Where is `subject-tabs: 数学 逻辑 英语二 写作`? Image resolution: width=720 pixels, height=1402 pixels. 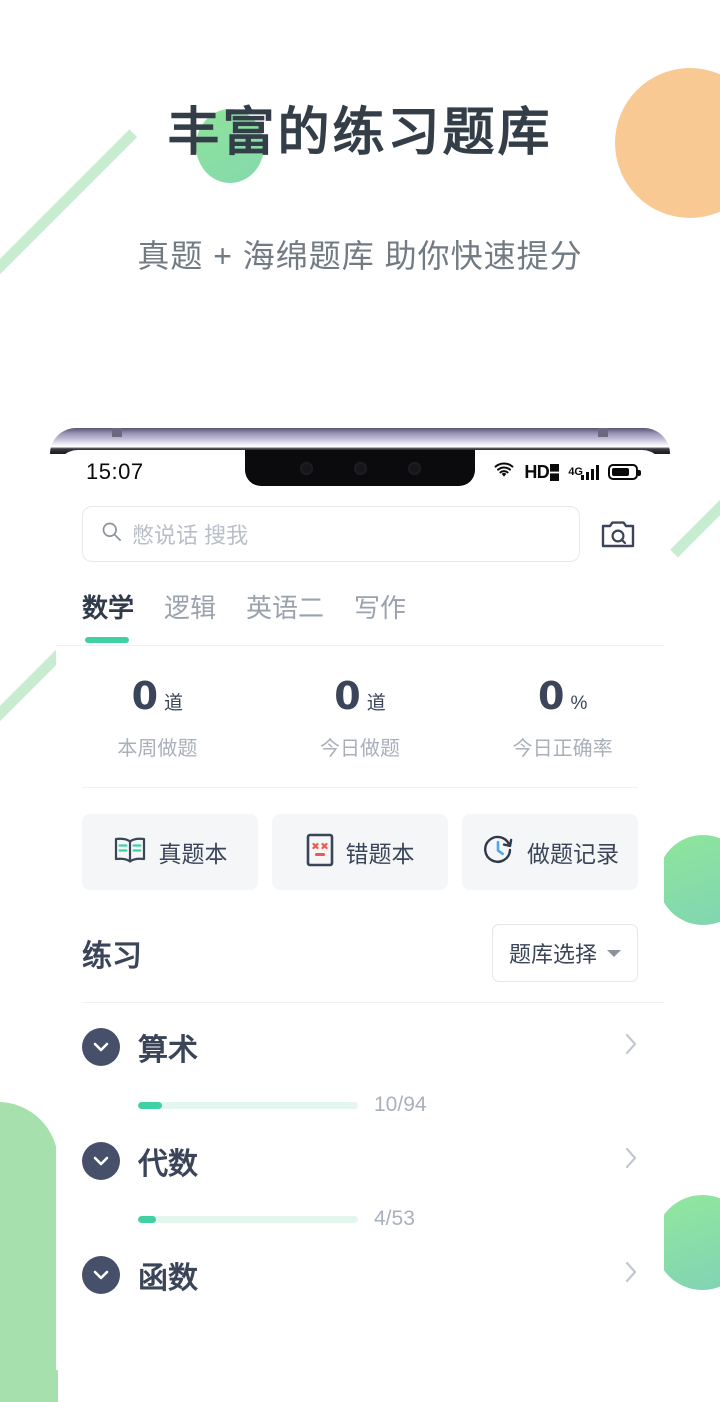
subject-tabs: 数学 逻辑 英语二 写作 is located at coordinates (360, 603).